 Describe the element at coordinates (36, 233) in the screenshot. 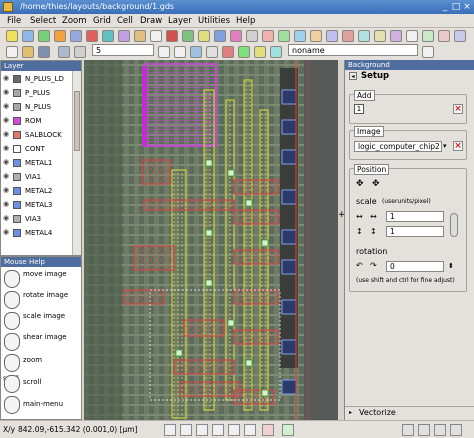

I see `layer-row: ◉ METAL4` at that location.